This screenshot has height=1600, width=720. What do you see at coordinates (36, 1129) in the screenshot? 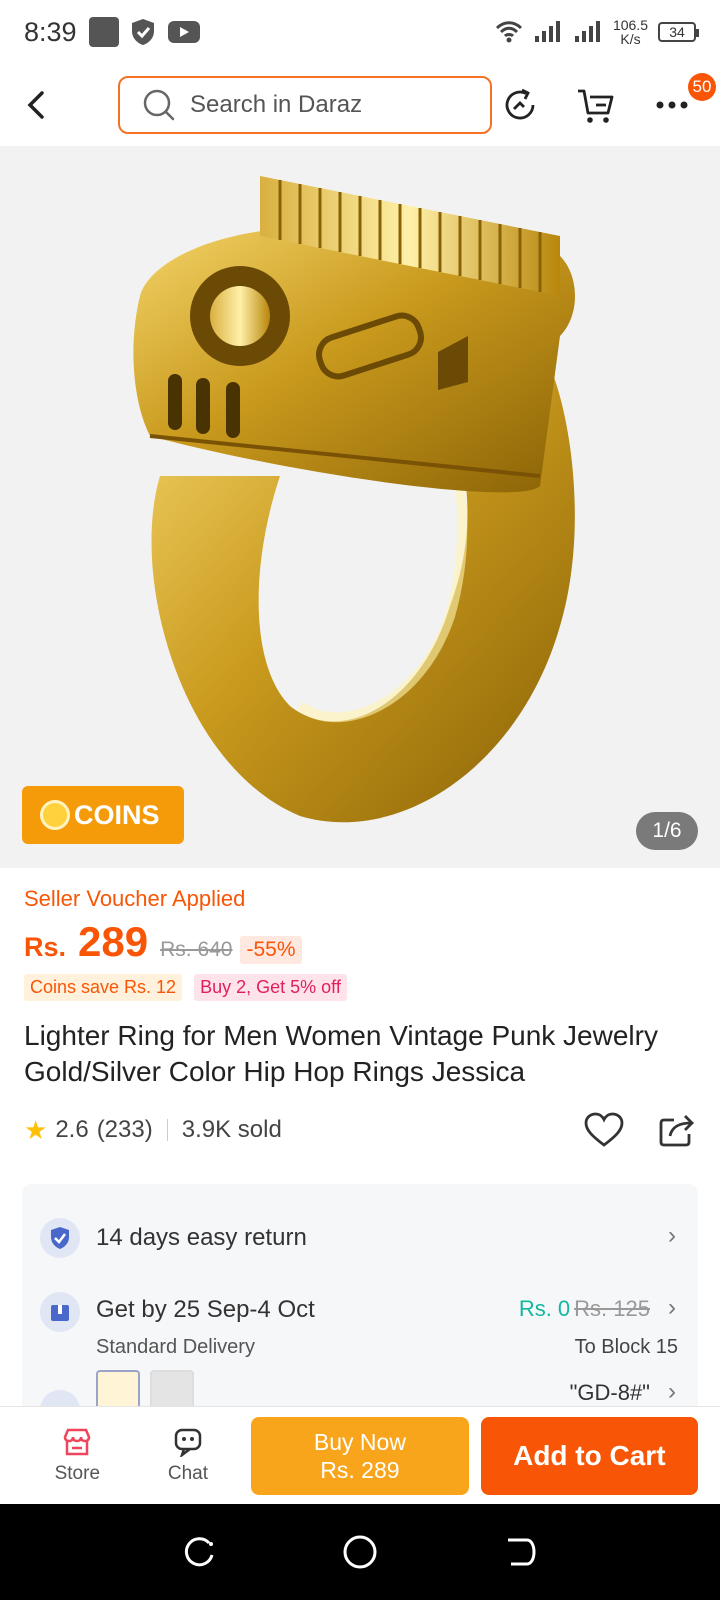
I see `star-icon: ★` at bounding box center [36, 1129].